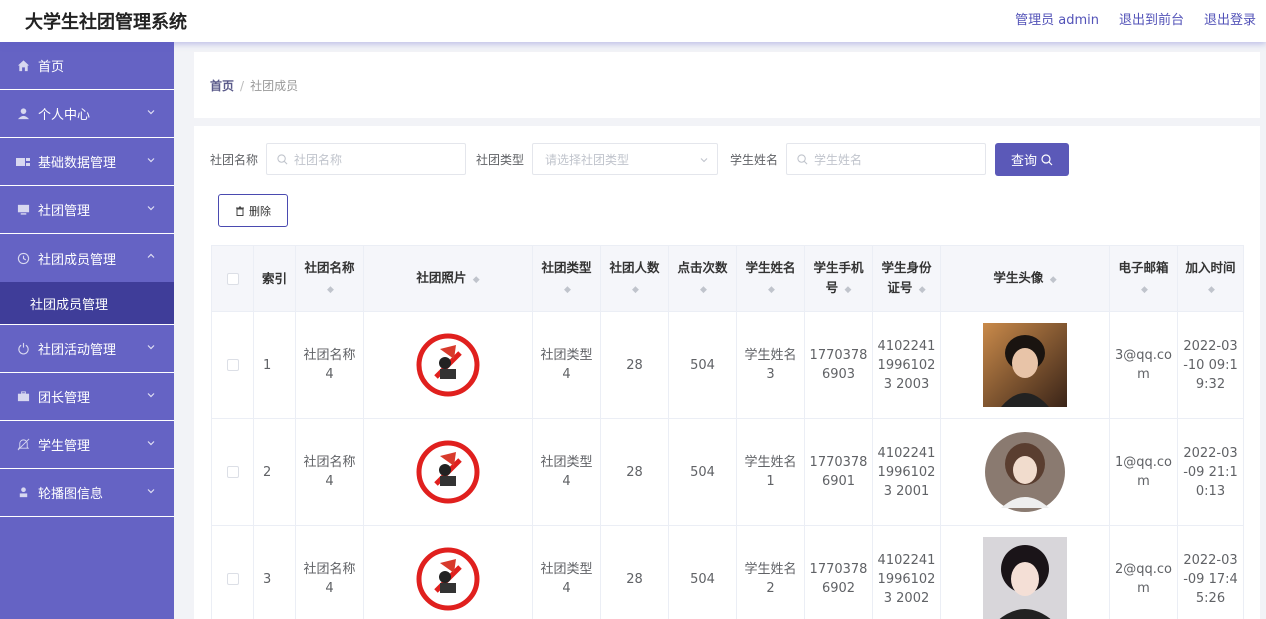 The image size is (1266, 619). Describe the element at coordinates (1025, 278) in the screenshot. I see `header-avatar: 学生头像 ◆` at that location.